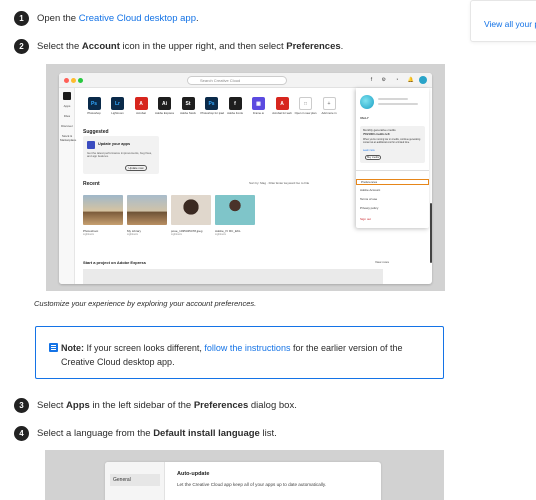 This screenshot has width=536, height=500. What do you see at coordinates (376, 134) in the screenshot?
I see `credits-value: 750/1000 credits left` at bounding box center [376, 134].